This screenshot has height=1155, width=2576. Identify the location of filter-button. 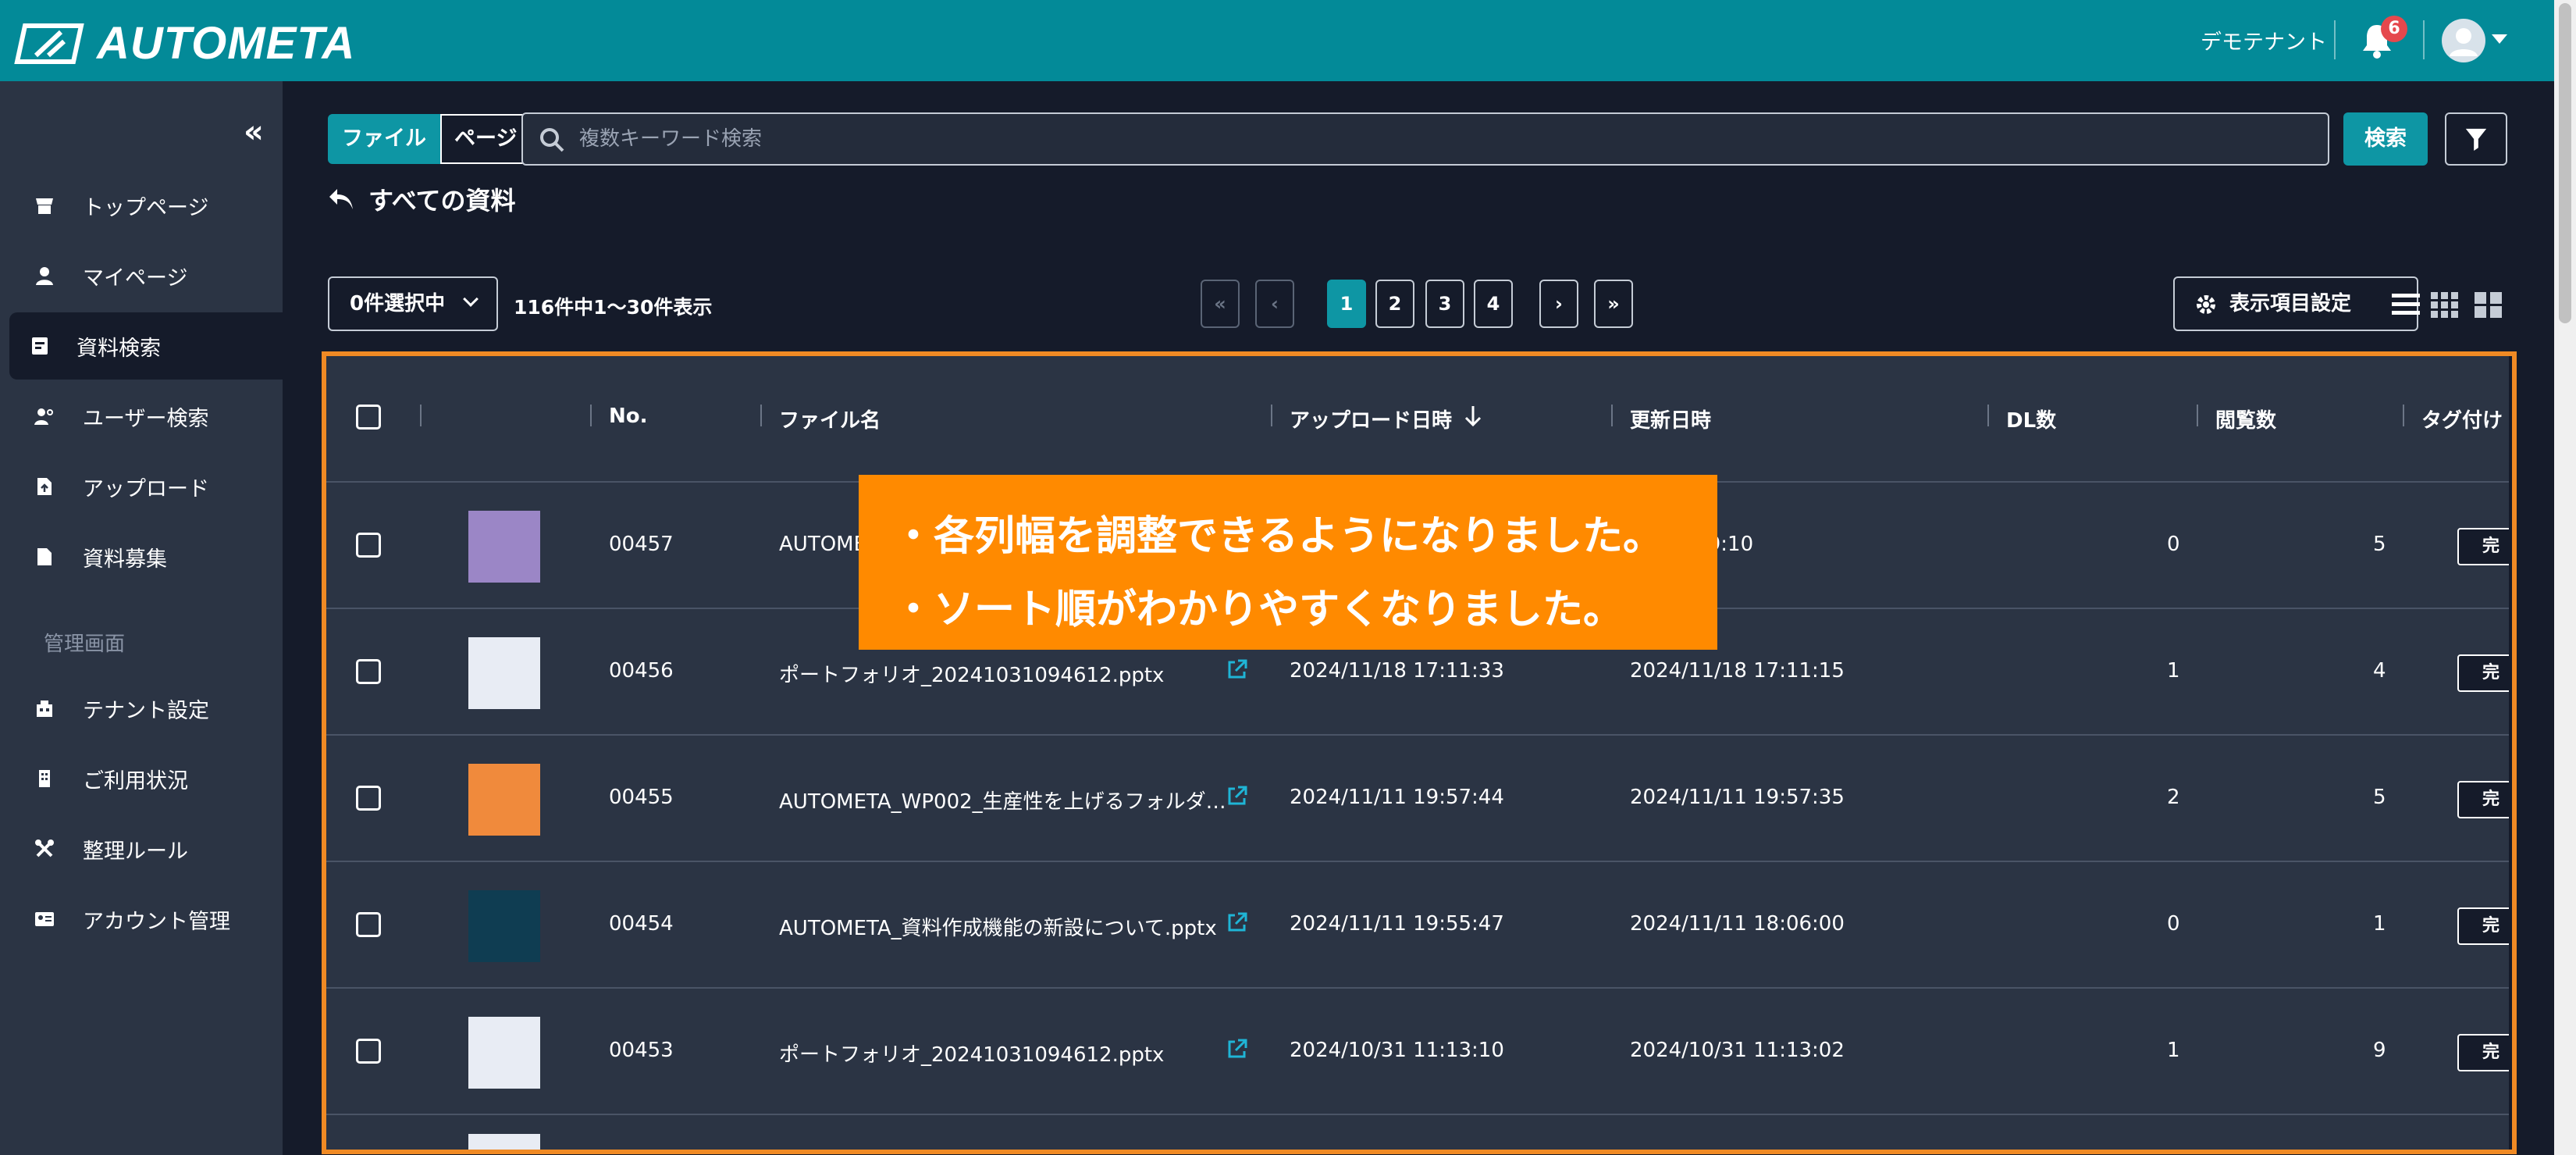
(2476, 139).